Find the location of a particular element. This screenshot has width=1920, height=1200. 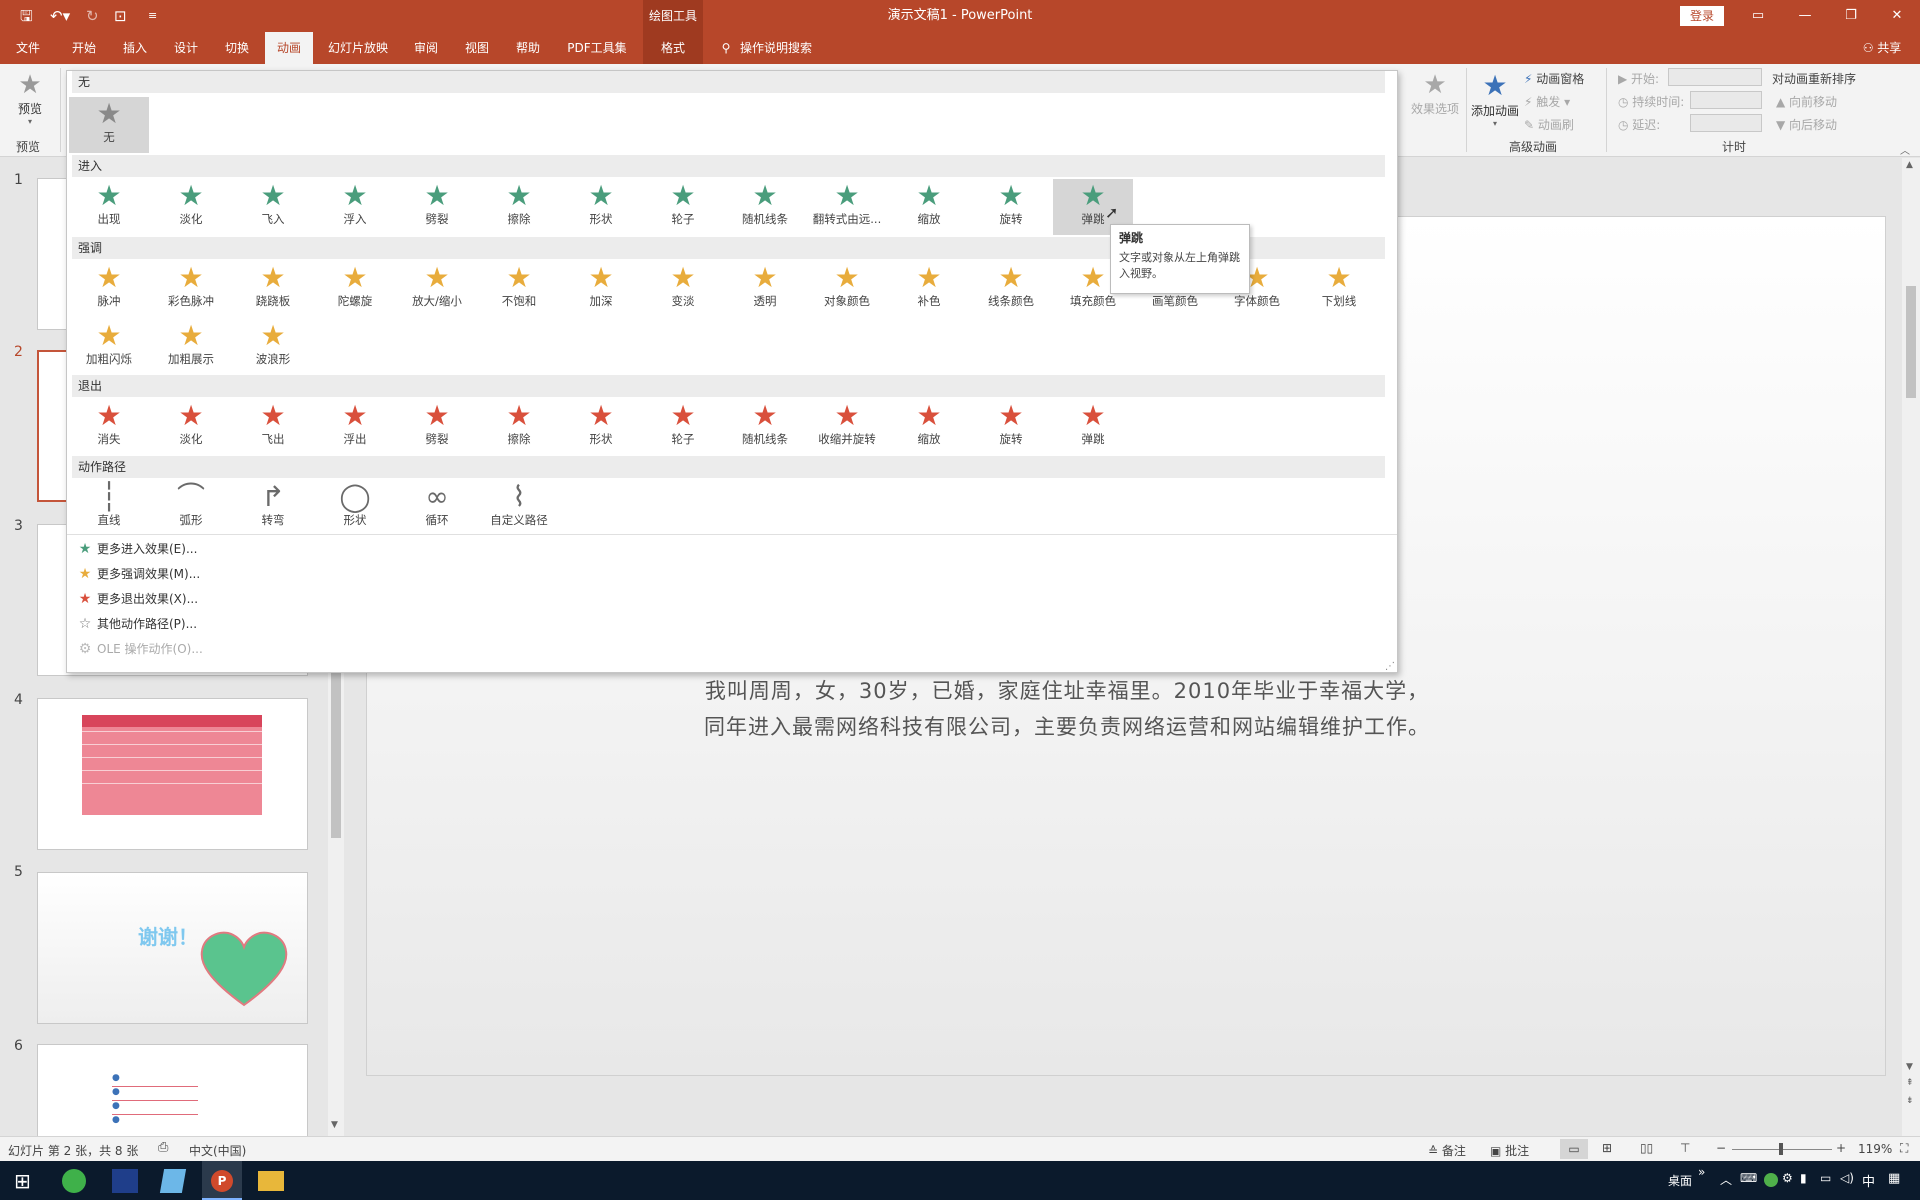

scroll-up-icon: ▲ is located at coordinates (1909, 165).